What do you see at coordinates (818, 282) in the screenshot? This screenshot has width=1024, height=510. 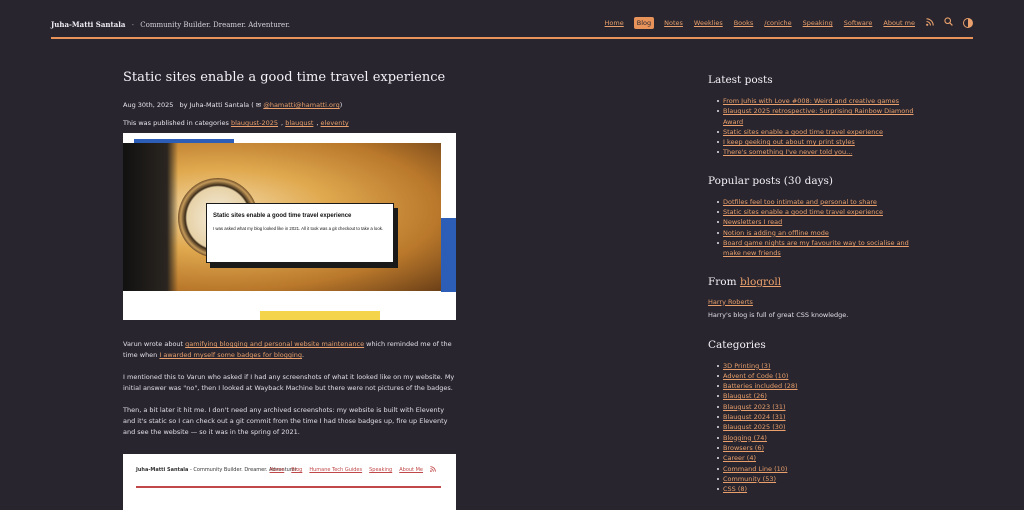 I see `blogroll-heading: From blogroll` at bounding box center [818, 282].